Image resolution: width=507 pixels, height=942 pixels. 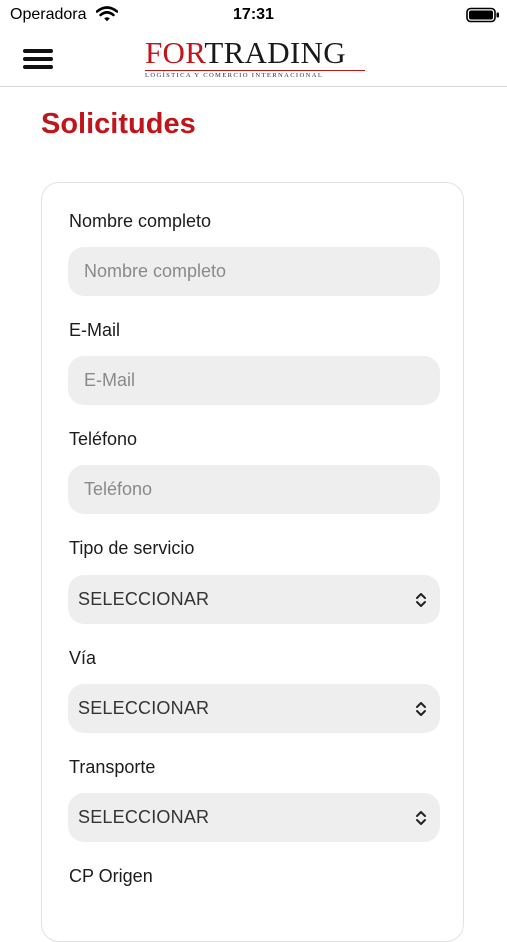 I want to click on status-time: 17:31, so click(x=253, y=14).